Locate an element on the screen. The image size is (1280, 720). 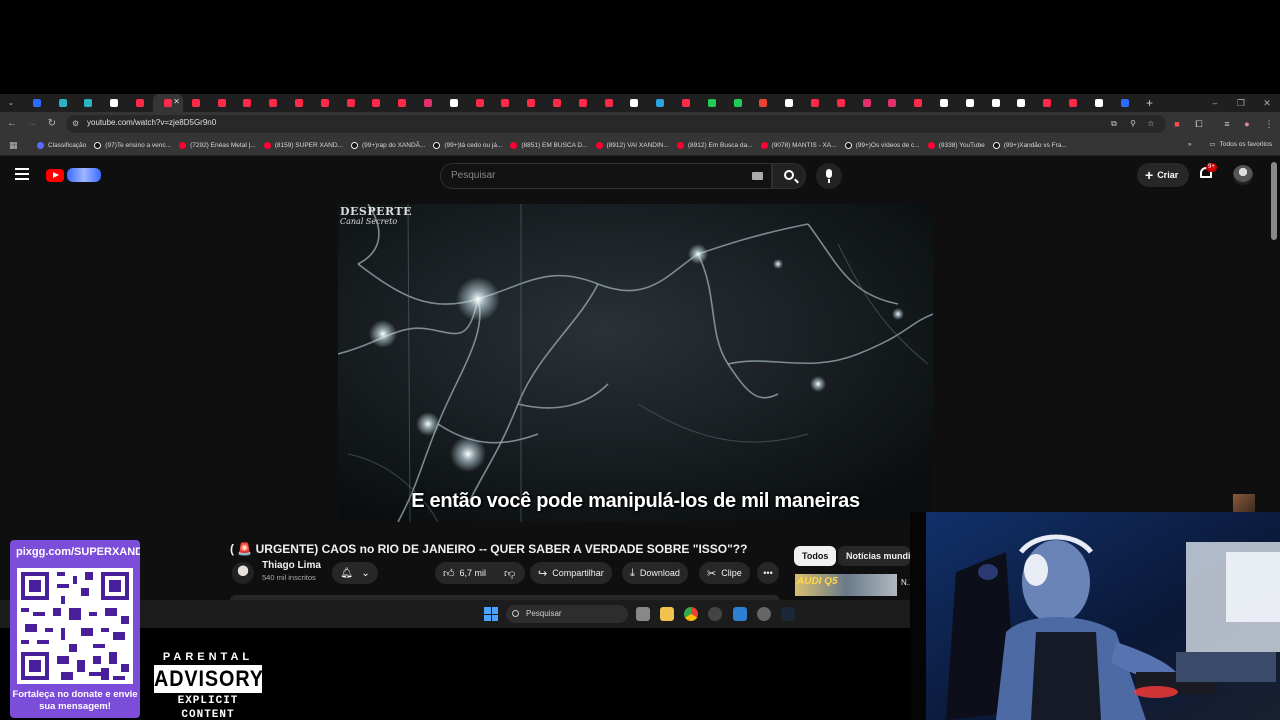
tab-search-icon: ⌄ is located at coordinates (11, 103).